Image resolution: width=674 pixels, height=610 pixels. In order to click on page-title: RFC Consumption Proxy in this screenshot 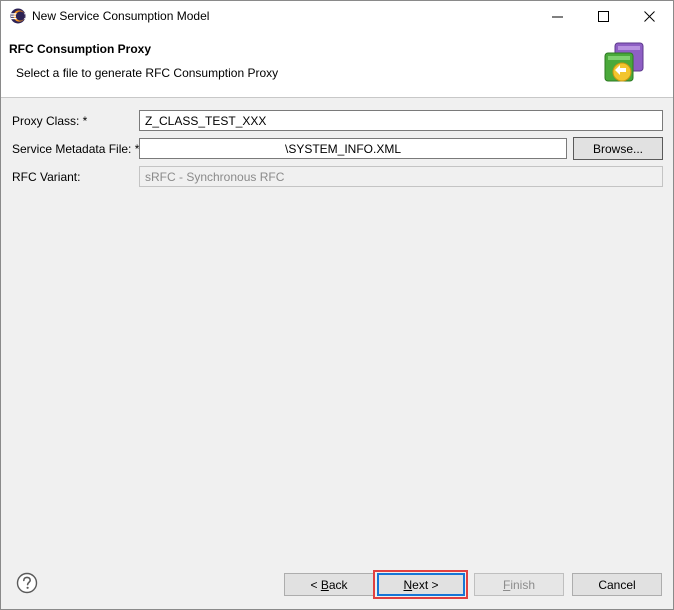, I will do `click(80, 49)`.